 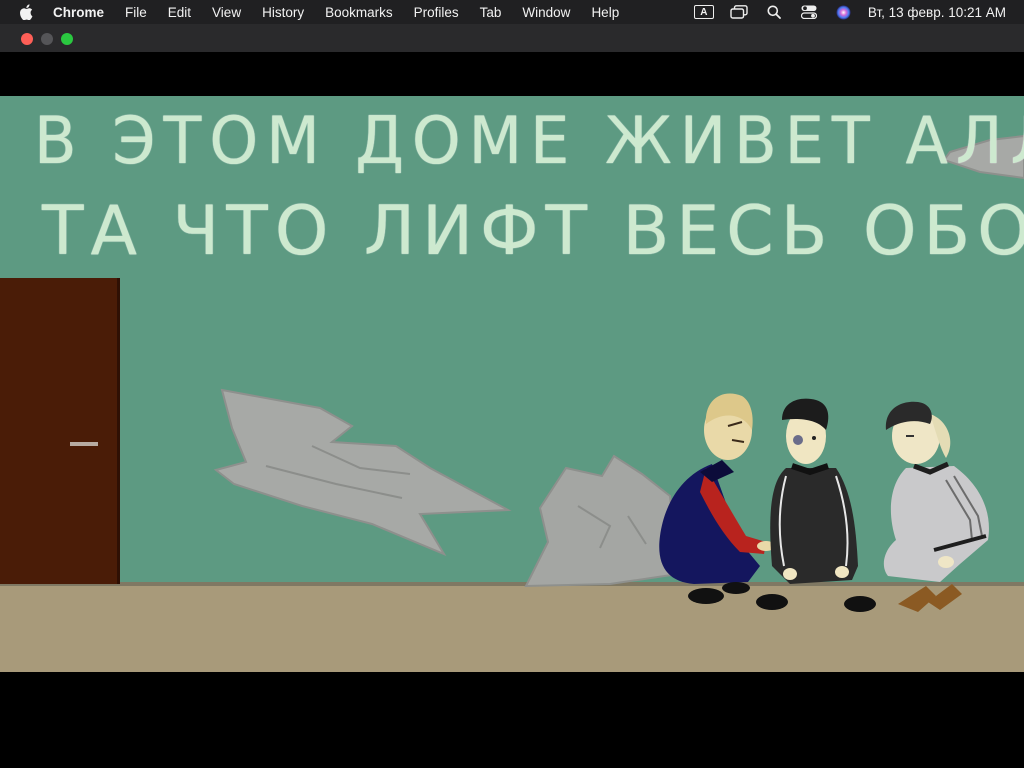 What do you see at coordinates (60, 431) in the screenshot?
I see `door` at bounding box center [60, 431].